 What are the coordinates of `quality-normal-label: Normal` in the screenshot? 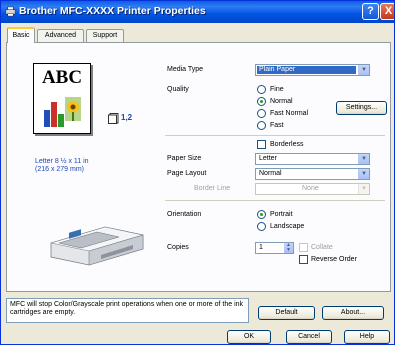 It's located at (281, 101).